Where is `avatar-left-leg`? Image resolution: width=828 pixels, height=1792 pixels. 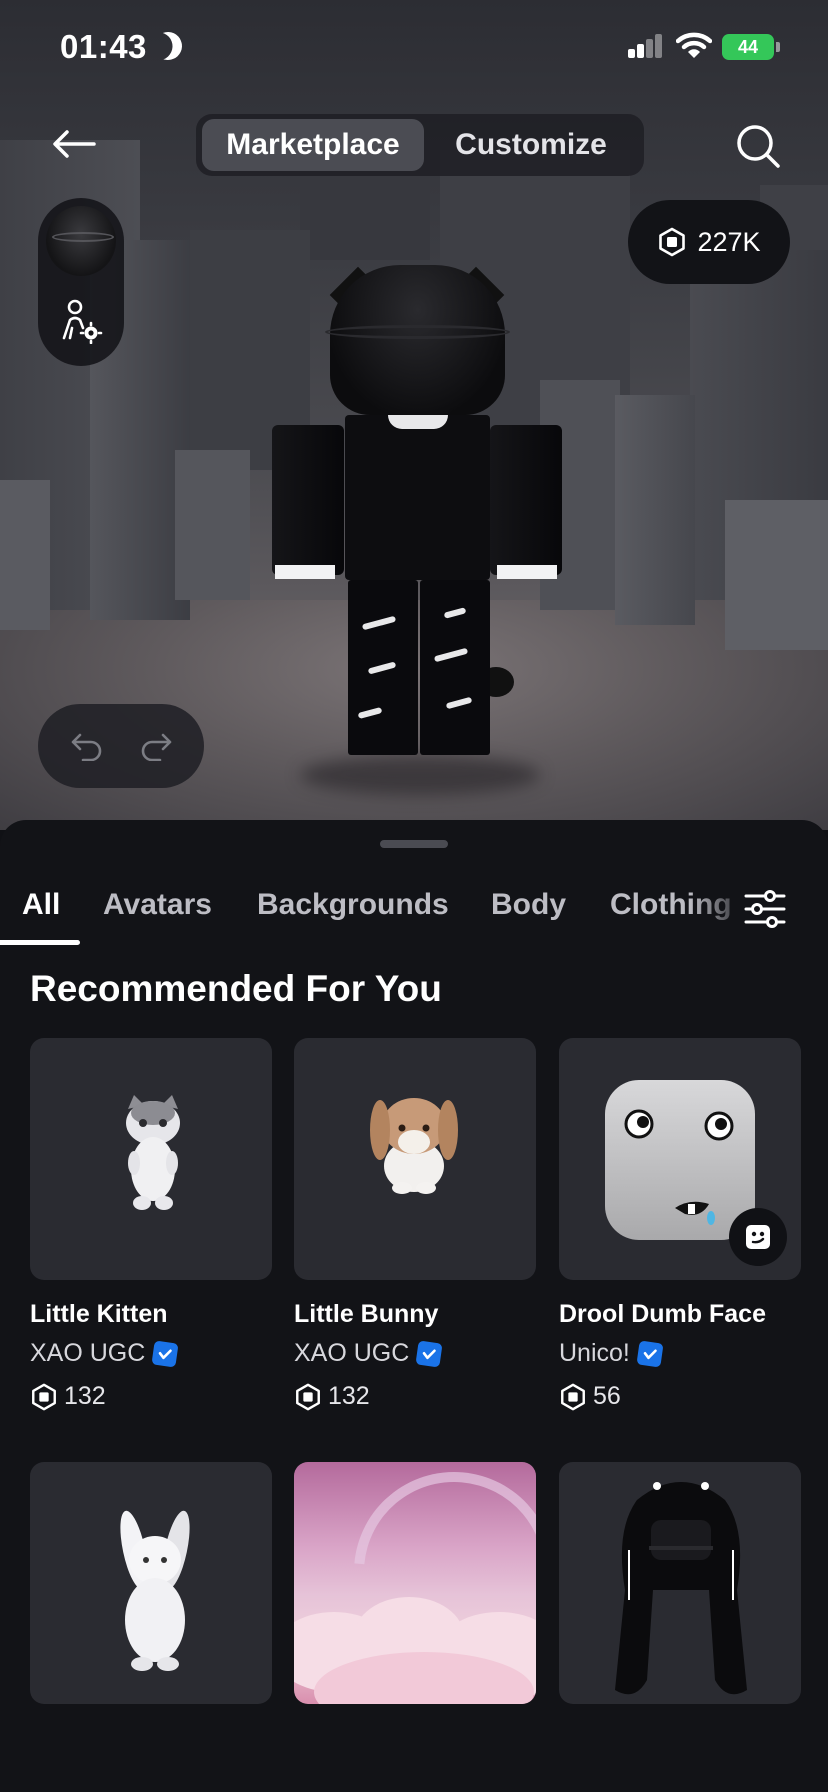
avatar-left-leg is located at coordinates (383, 667).